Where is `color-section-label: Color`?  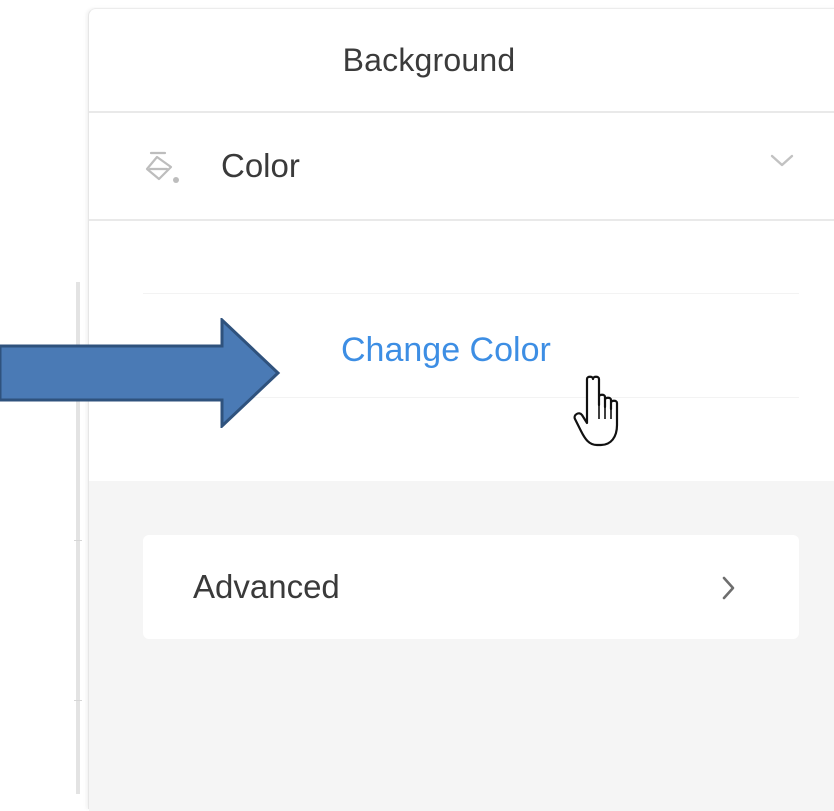 color-section-label: Color is located at coordinates (260, 165).